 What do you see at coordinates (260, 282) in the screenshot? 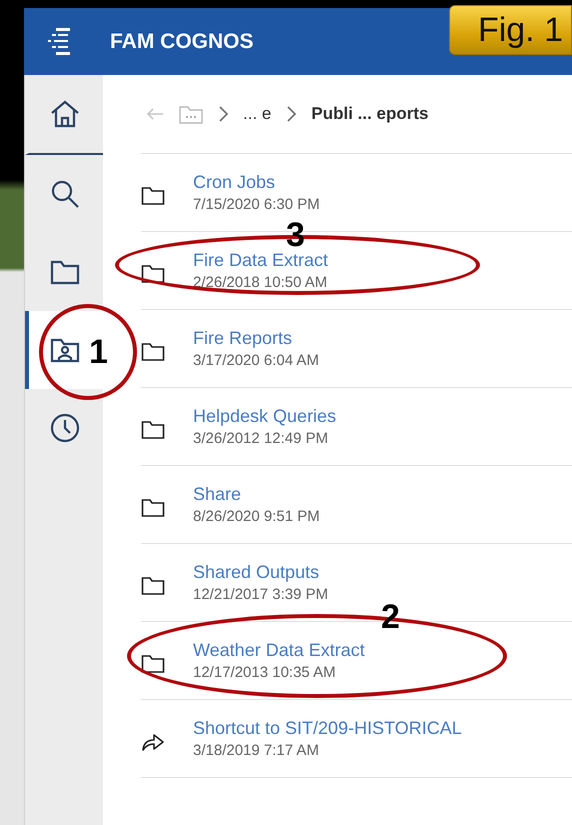
I see `modified-date: 2/26/2018 10:50 AM` at bounding box center [260, 282].